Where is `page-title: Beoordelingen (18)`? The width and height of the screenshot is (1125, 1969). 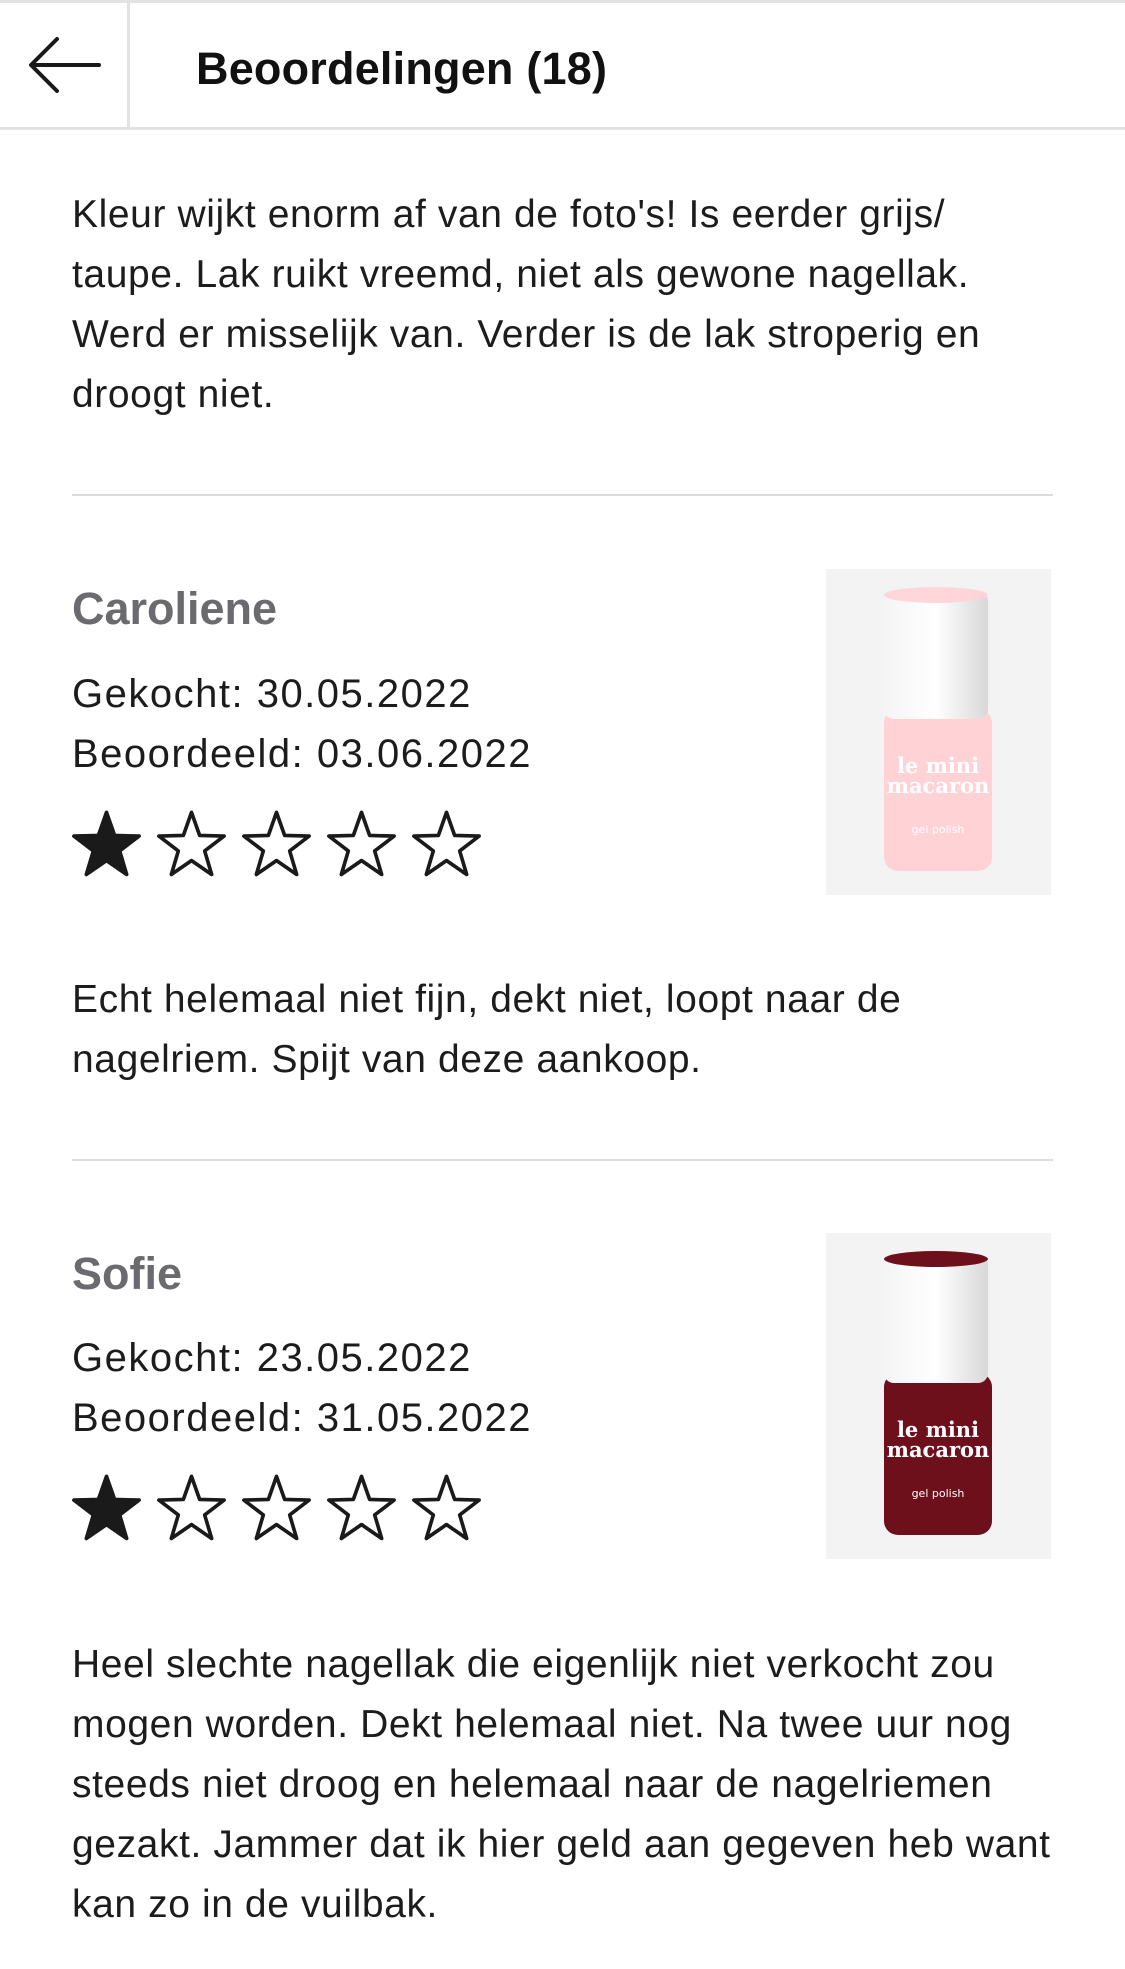
page-title: Beoordelingen (18) is located at coordinates (402, 68).